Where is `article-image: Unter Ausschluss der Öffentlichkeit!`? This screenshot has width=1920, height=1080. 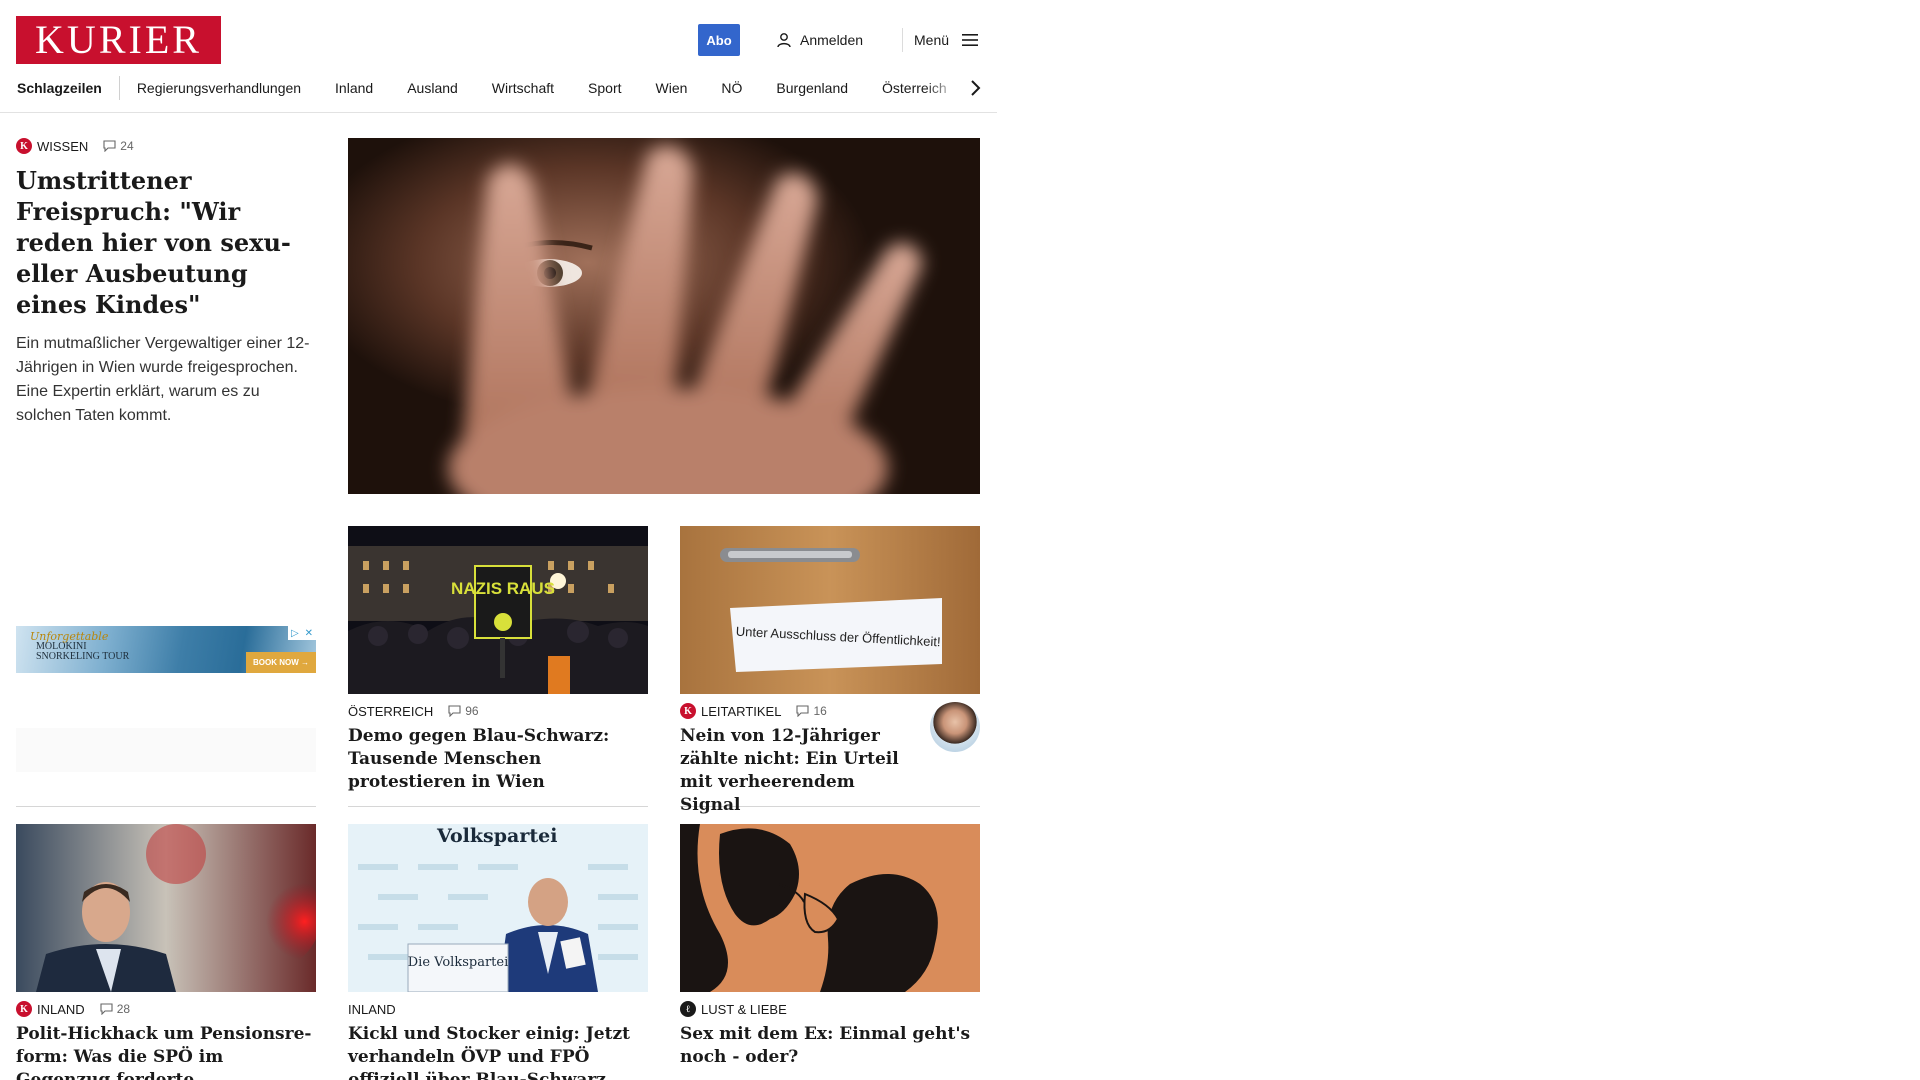
article-image: Unter Ausschluss der Öffentlichkeit! is located at coordinates (830, 610).